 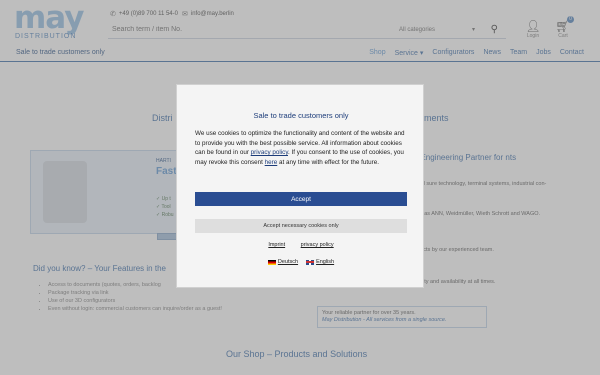 I want to click on accept-cookies-button: Accept, so click(x=301, y=199).